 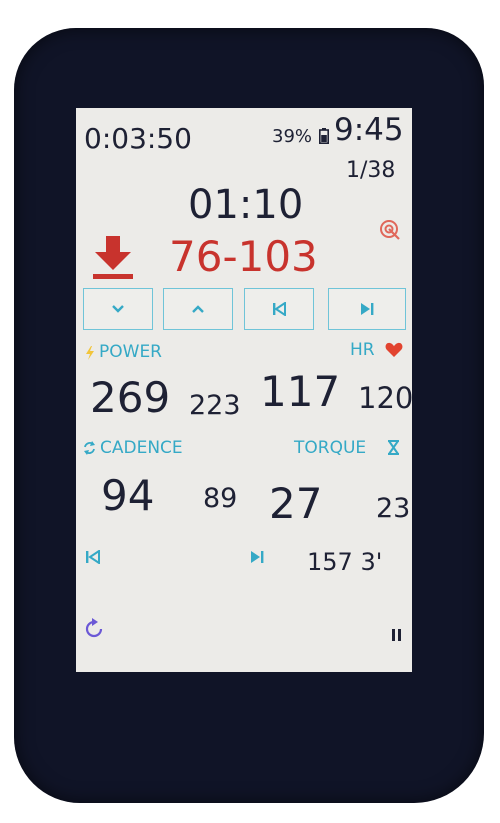 I want to click on power-label: POWER, so click(x=130, y=352).